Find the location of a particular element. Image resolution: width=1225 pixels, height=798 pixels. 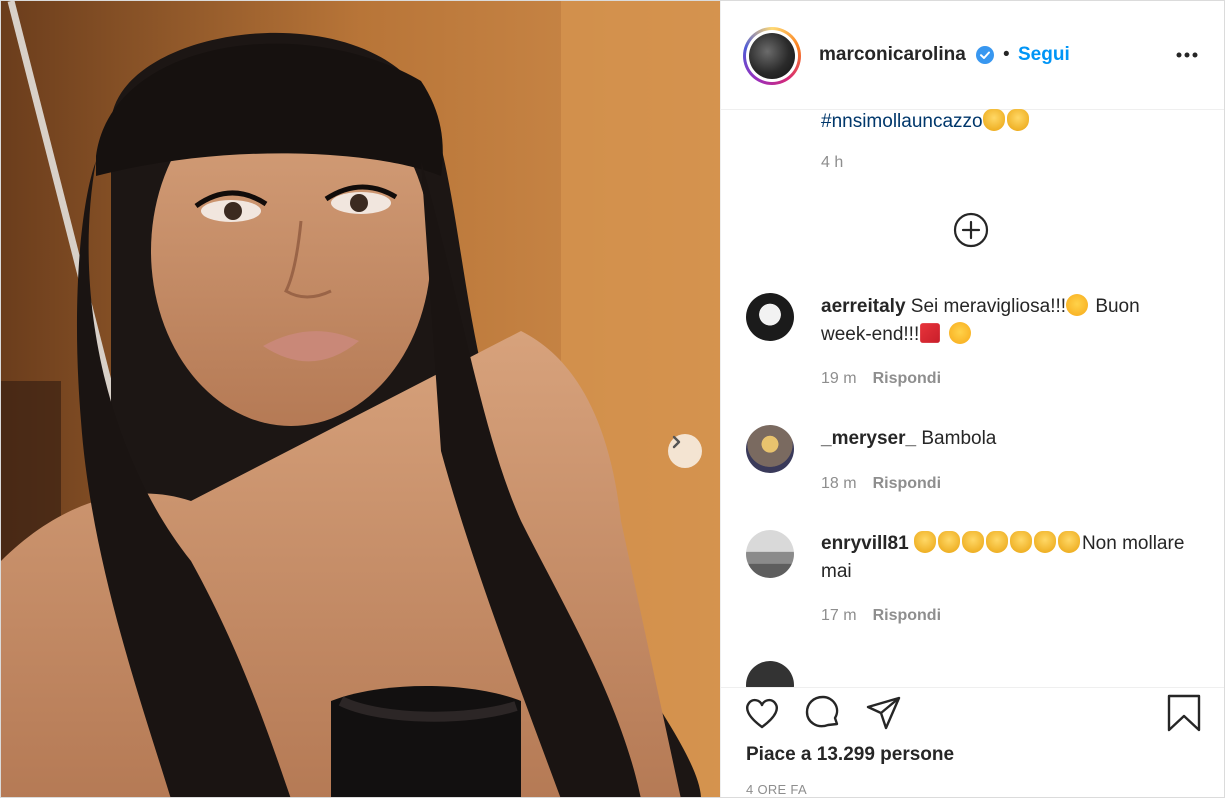

plus-circle-icon is located at coordinates (971, 230).